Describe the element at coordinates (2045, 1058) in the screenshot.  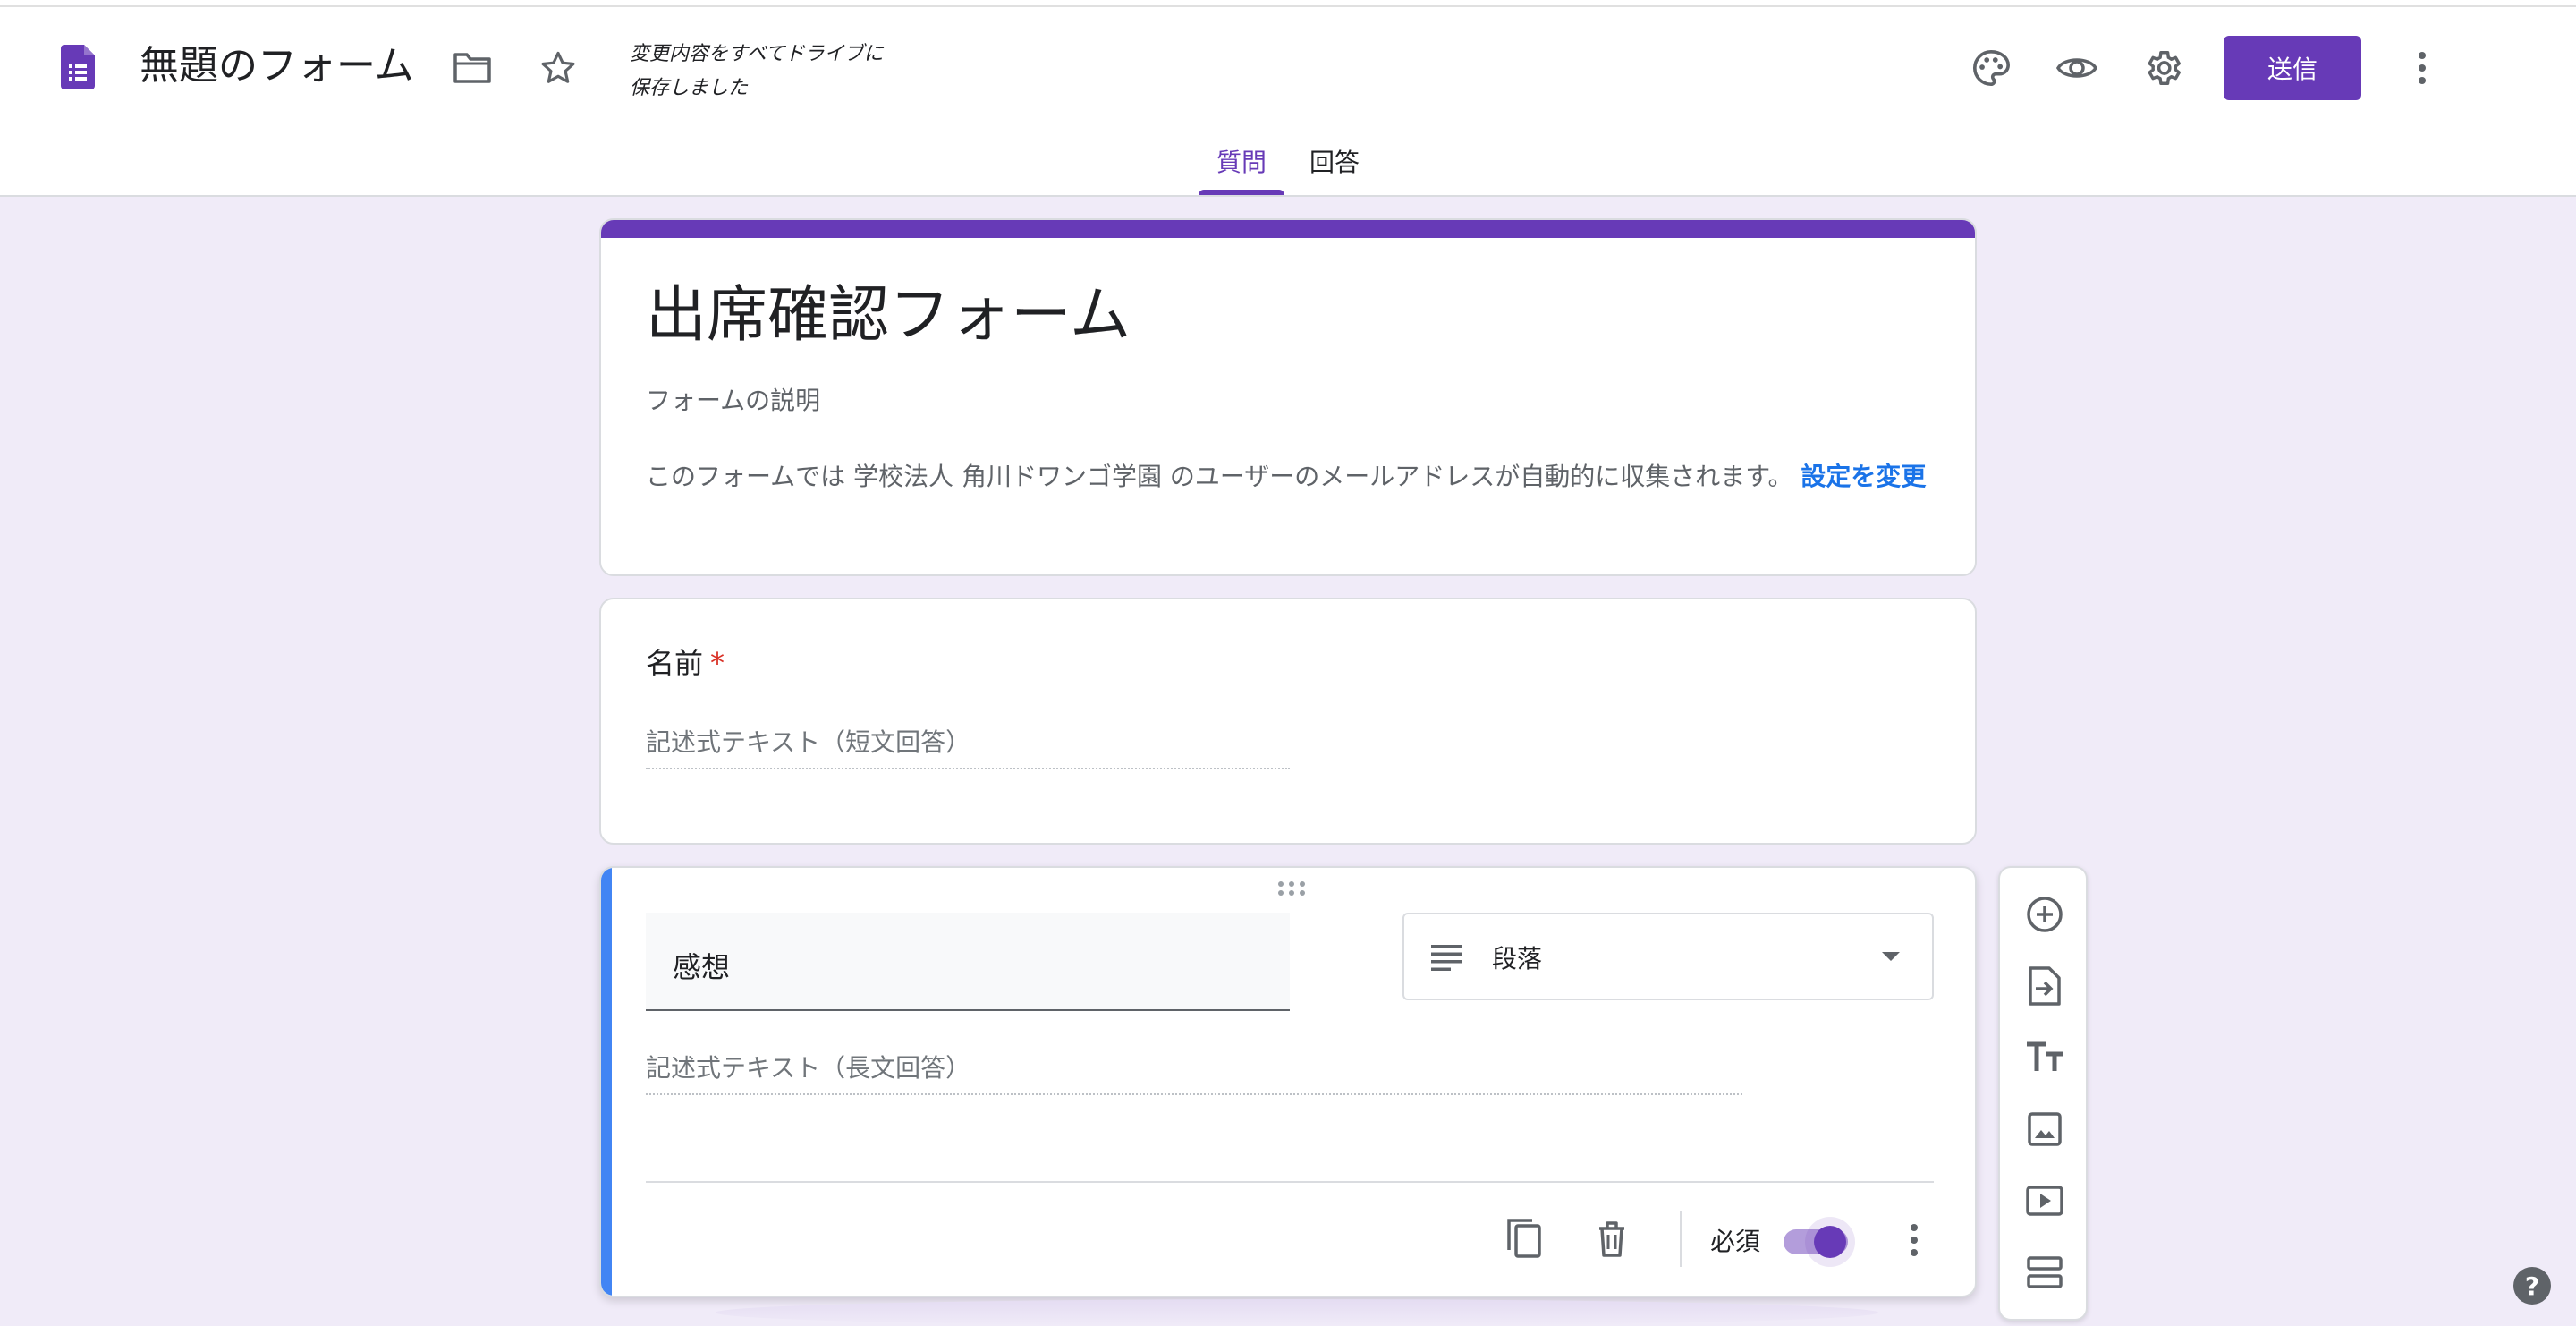
I see `add-title-icon` at that location.